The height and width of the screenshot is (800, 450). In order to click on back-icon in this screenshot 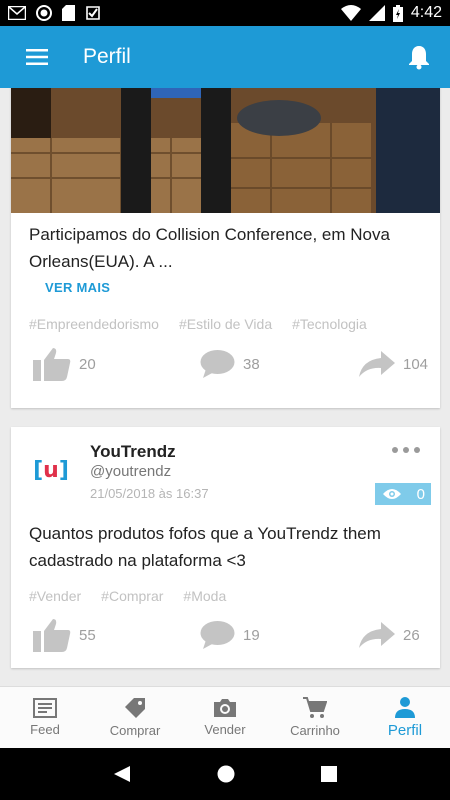, I will do `click(122, 774)`.